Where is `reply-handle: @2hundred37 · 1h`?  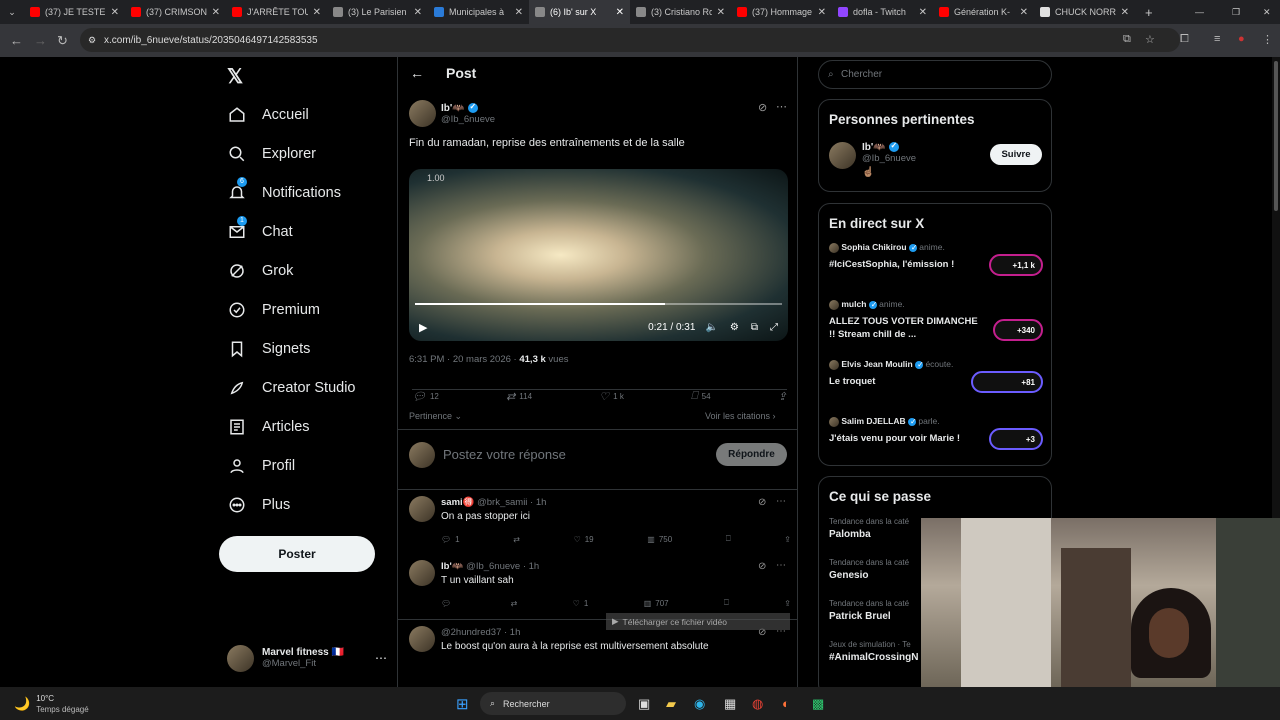
reply-handle: @2hundred37 · 1h is located at coordinates (480, 632).